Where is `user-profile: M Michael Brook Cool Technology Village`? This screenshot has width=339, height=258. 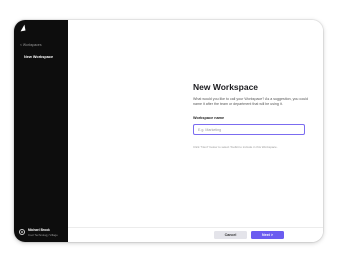 user-profile: M Michael Brook Cool Technology Village is located at coordinates (42, 232).